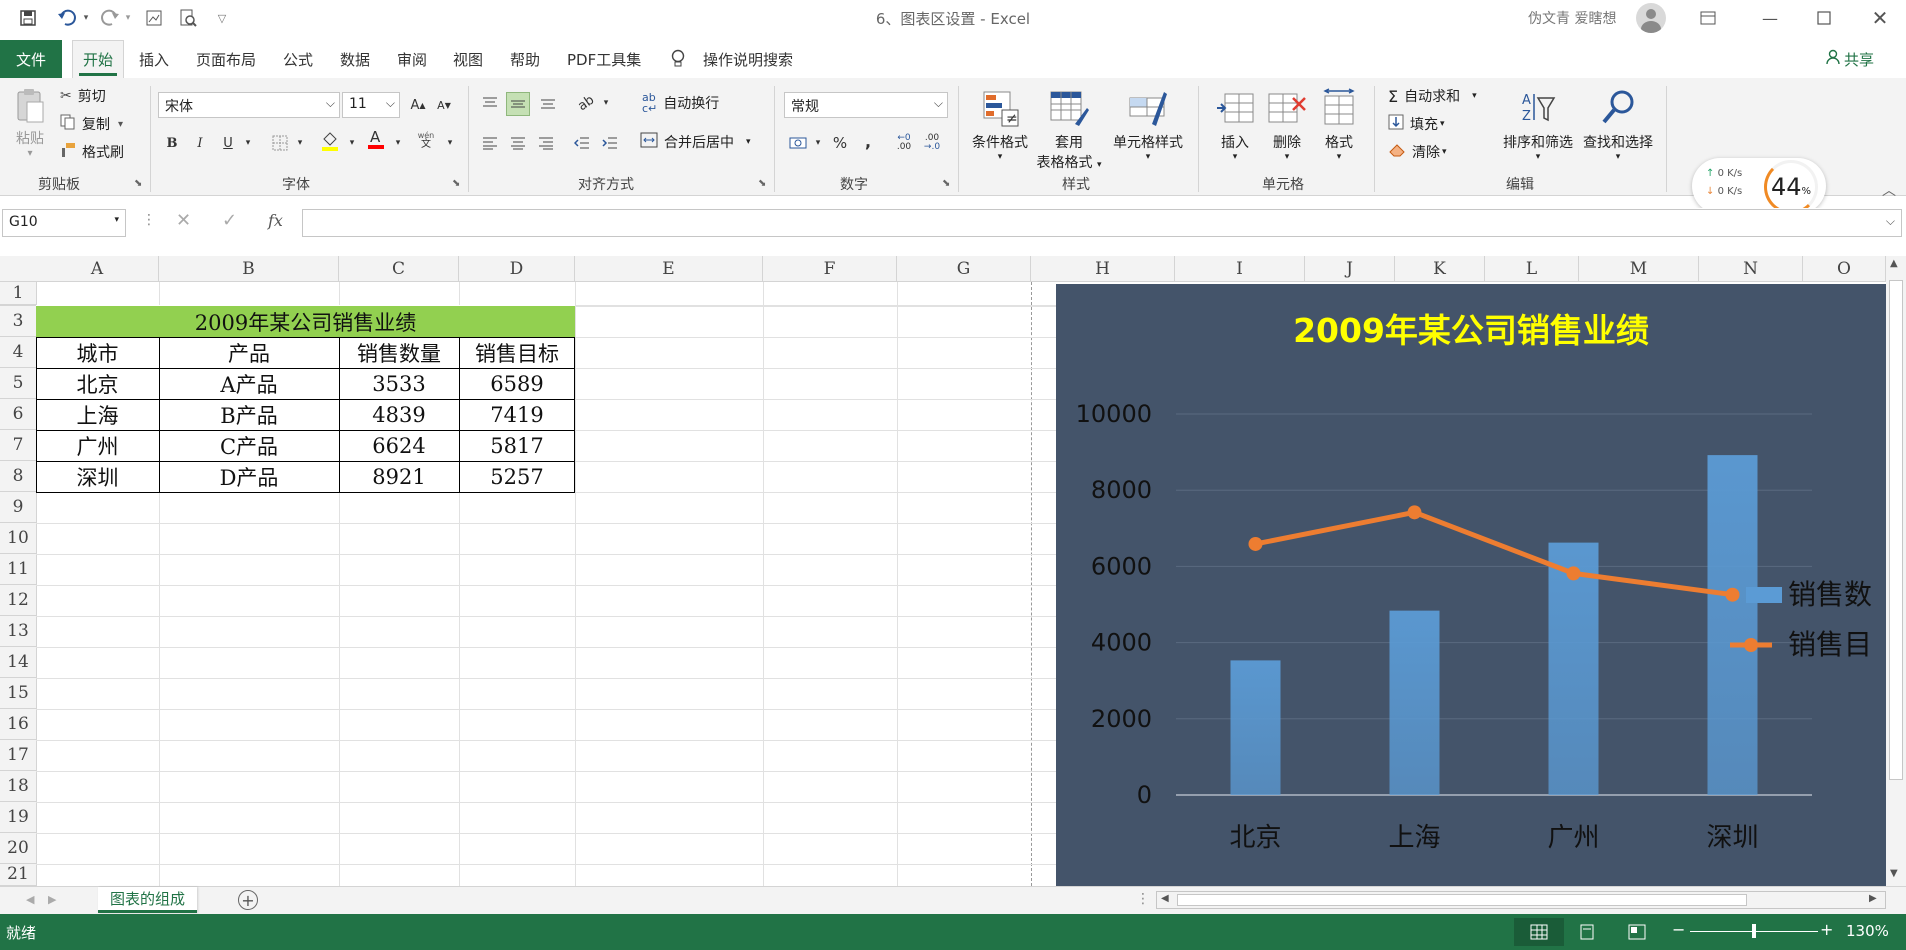 The image size is (1906, 950). What do you see at coordinates (305, 321) in the screenshot?
I see `table-title-cell: 2009年某公司销售业绩` at bounding box center [305, 321].